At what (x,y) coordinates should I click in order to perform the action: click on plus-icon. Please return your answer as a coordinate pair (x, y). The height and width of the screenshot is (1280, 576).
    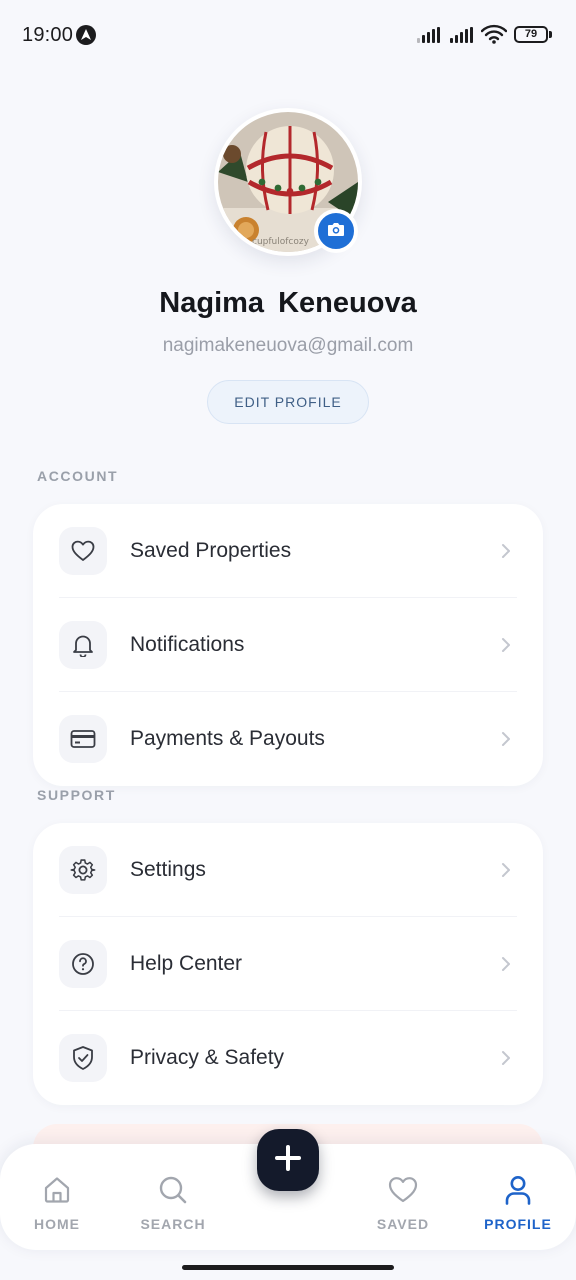
    Looking at the image, I should click on (288, 1160).